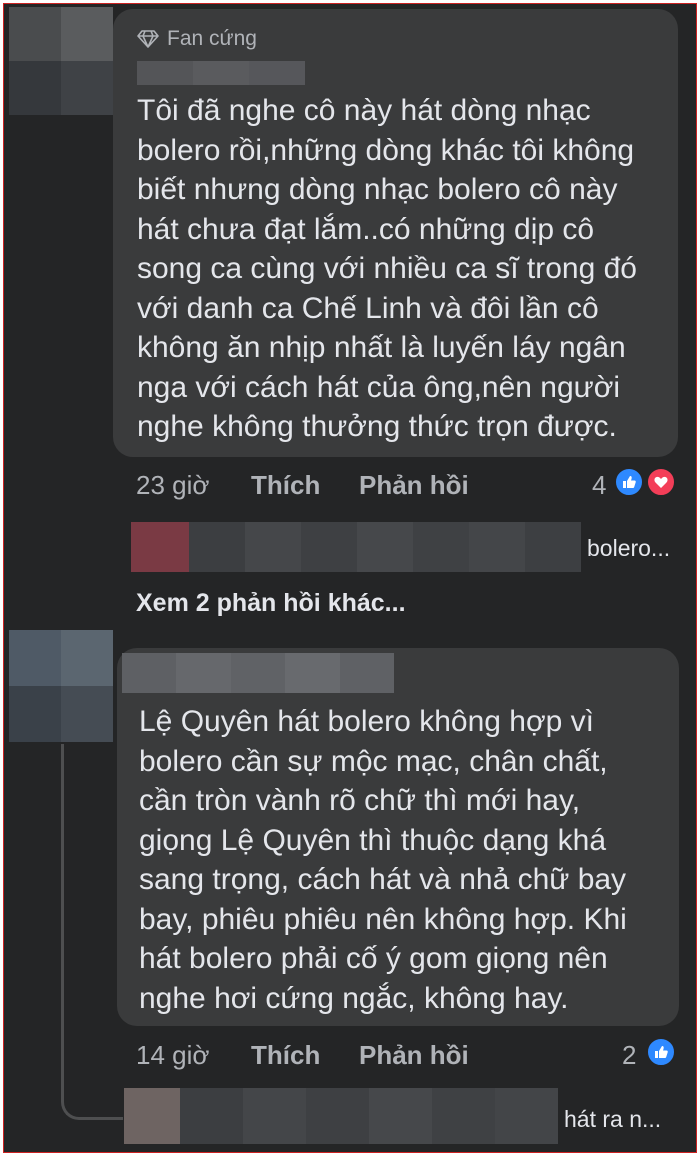  I want to click on thread-line, so click(62, 911).